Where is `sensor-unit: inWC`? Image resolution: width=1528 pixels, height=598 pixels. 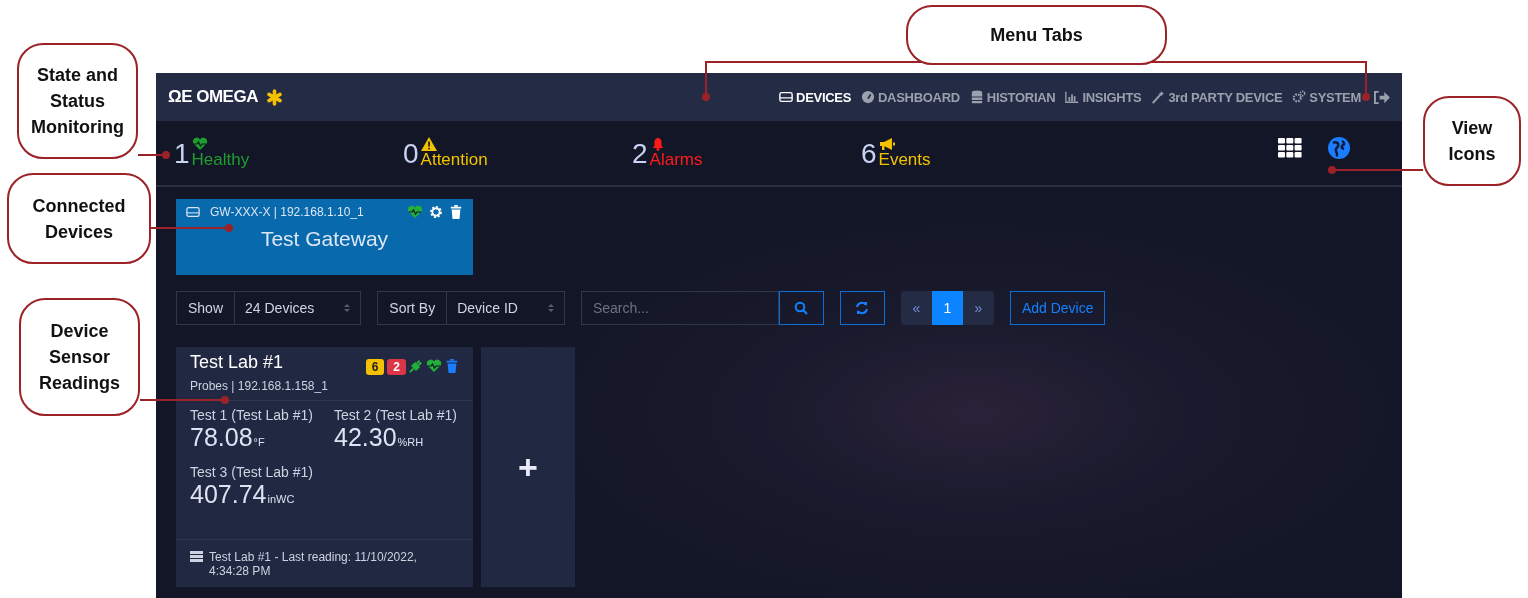
sensor-unit: inWC is located at coordinates (281, 499).